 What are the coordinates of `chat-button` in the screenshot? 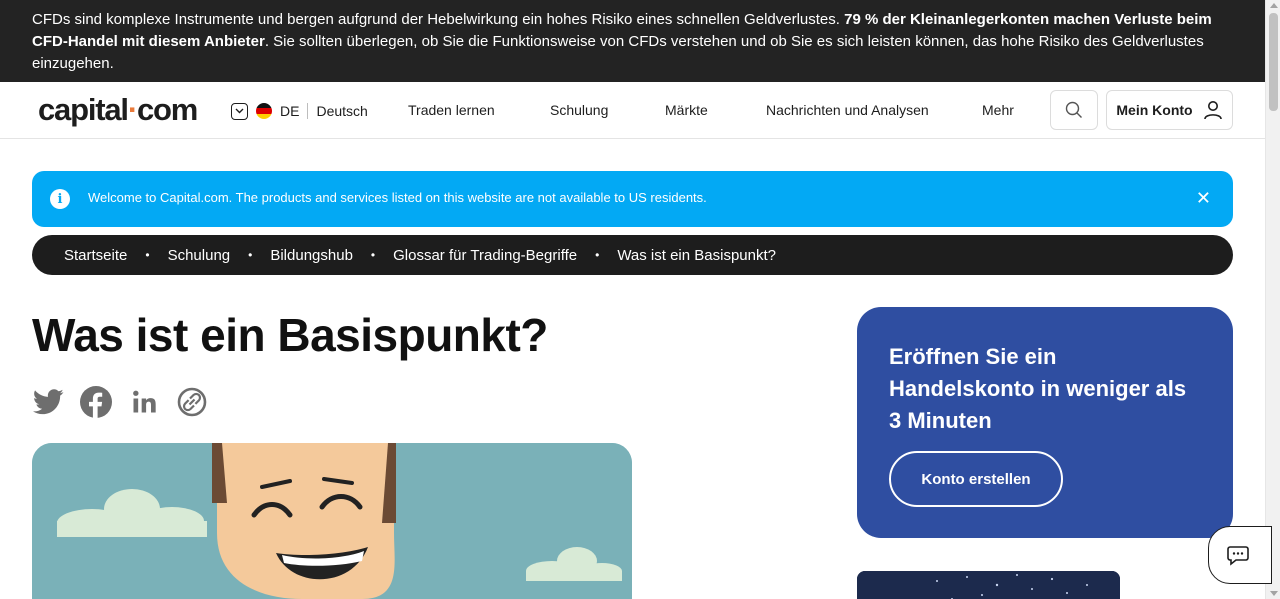 It's located at (1240, 555).